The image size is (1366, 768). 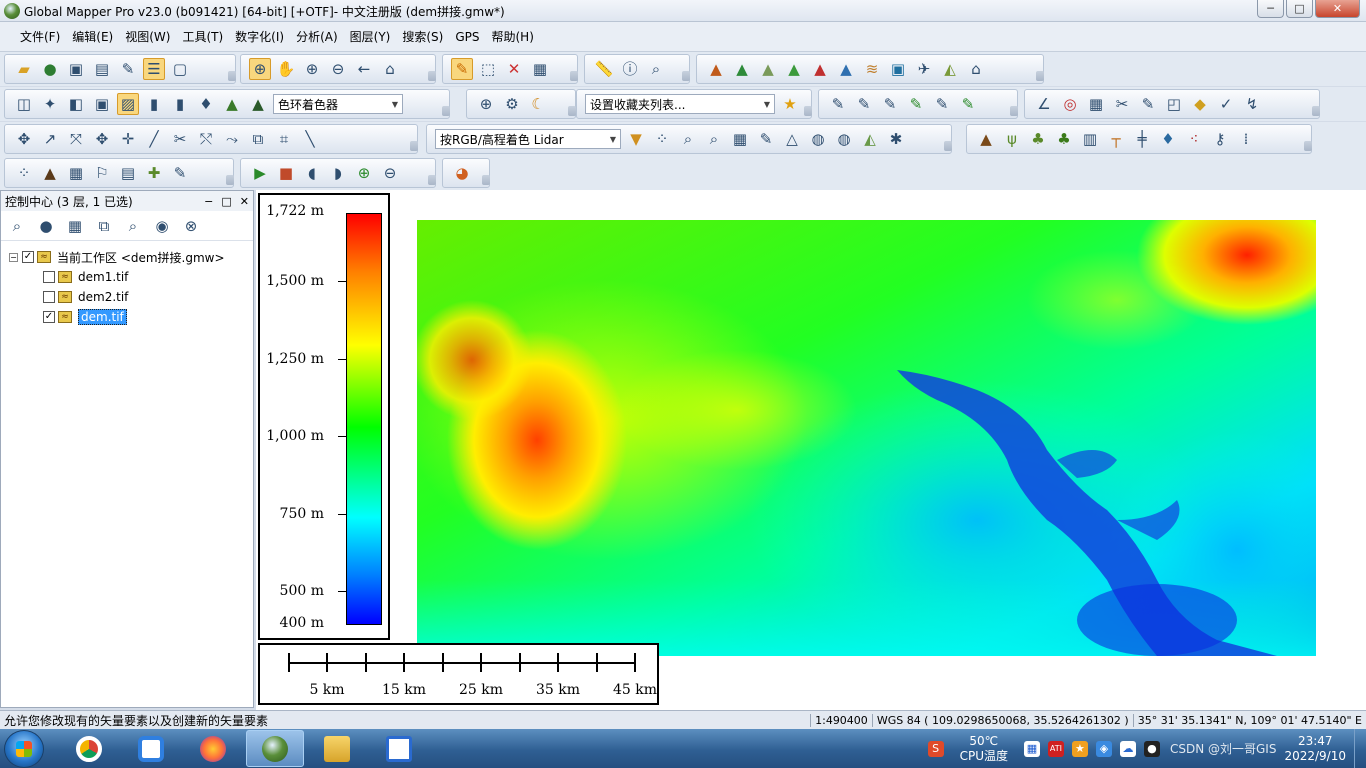 What do you see at coordinates (976, 69) in the screenshot?
I see `user-terrain-icon: ⌂` at bounding box center [976, 69].